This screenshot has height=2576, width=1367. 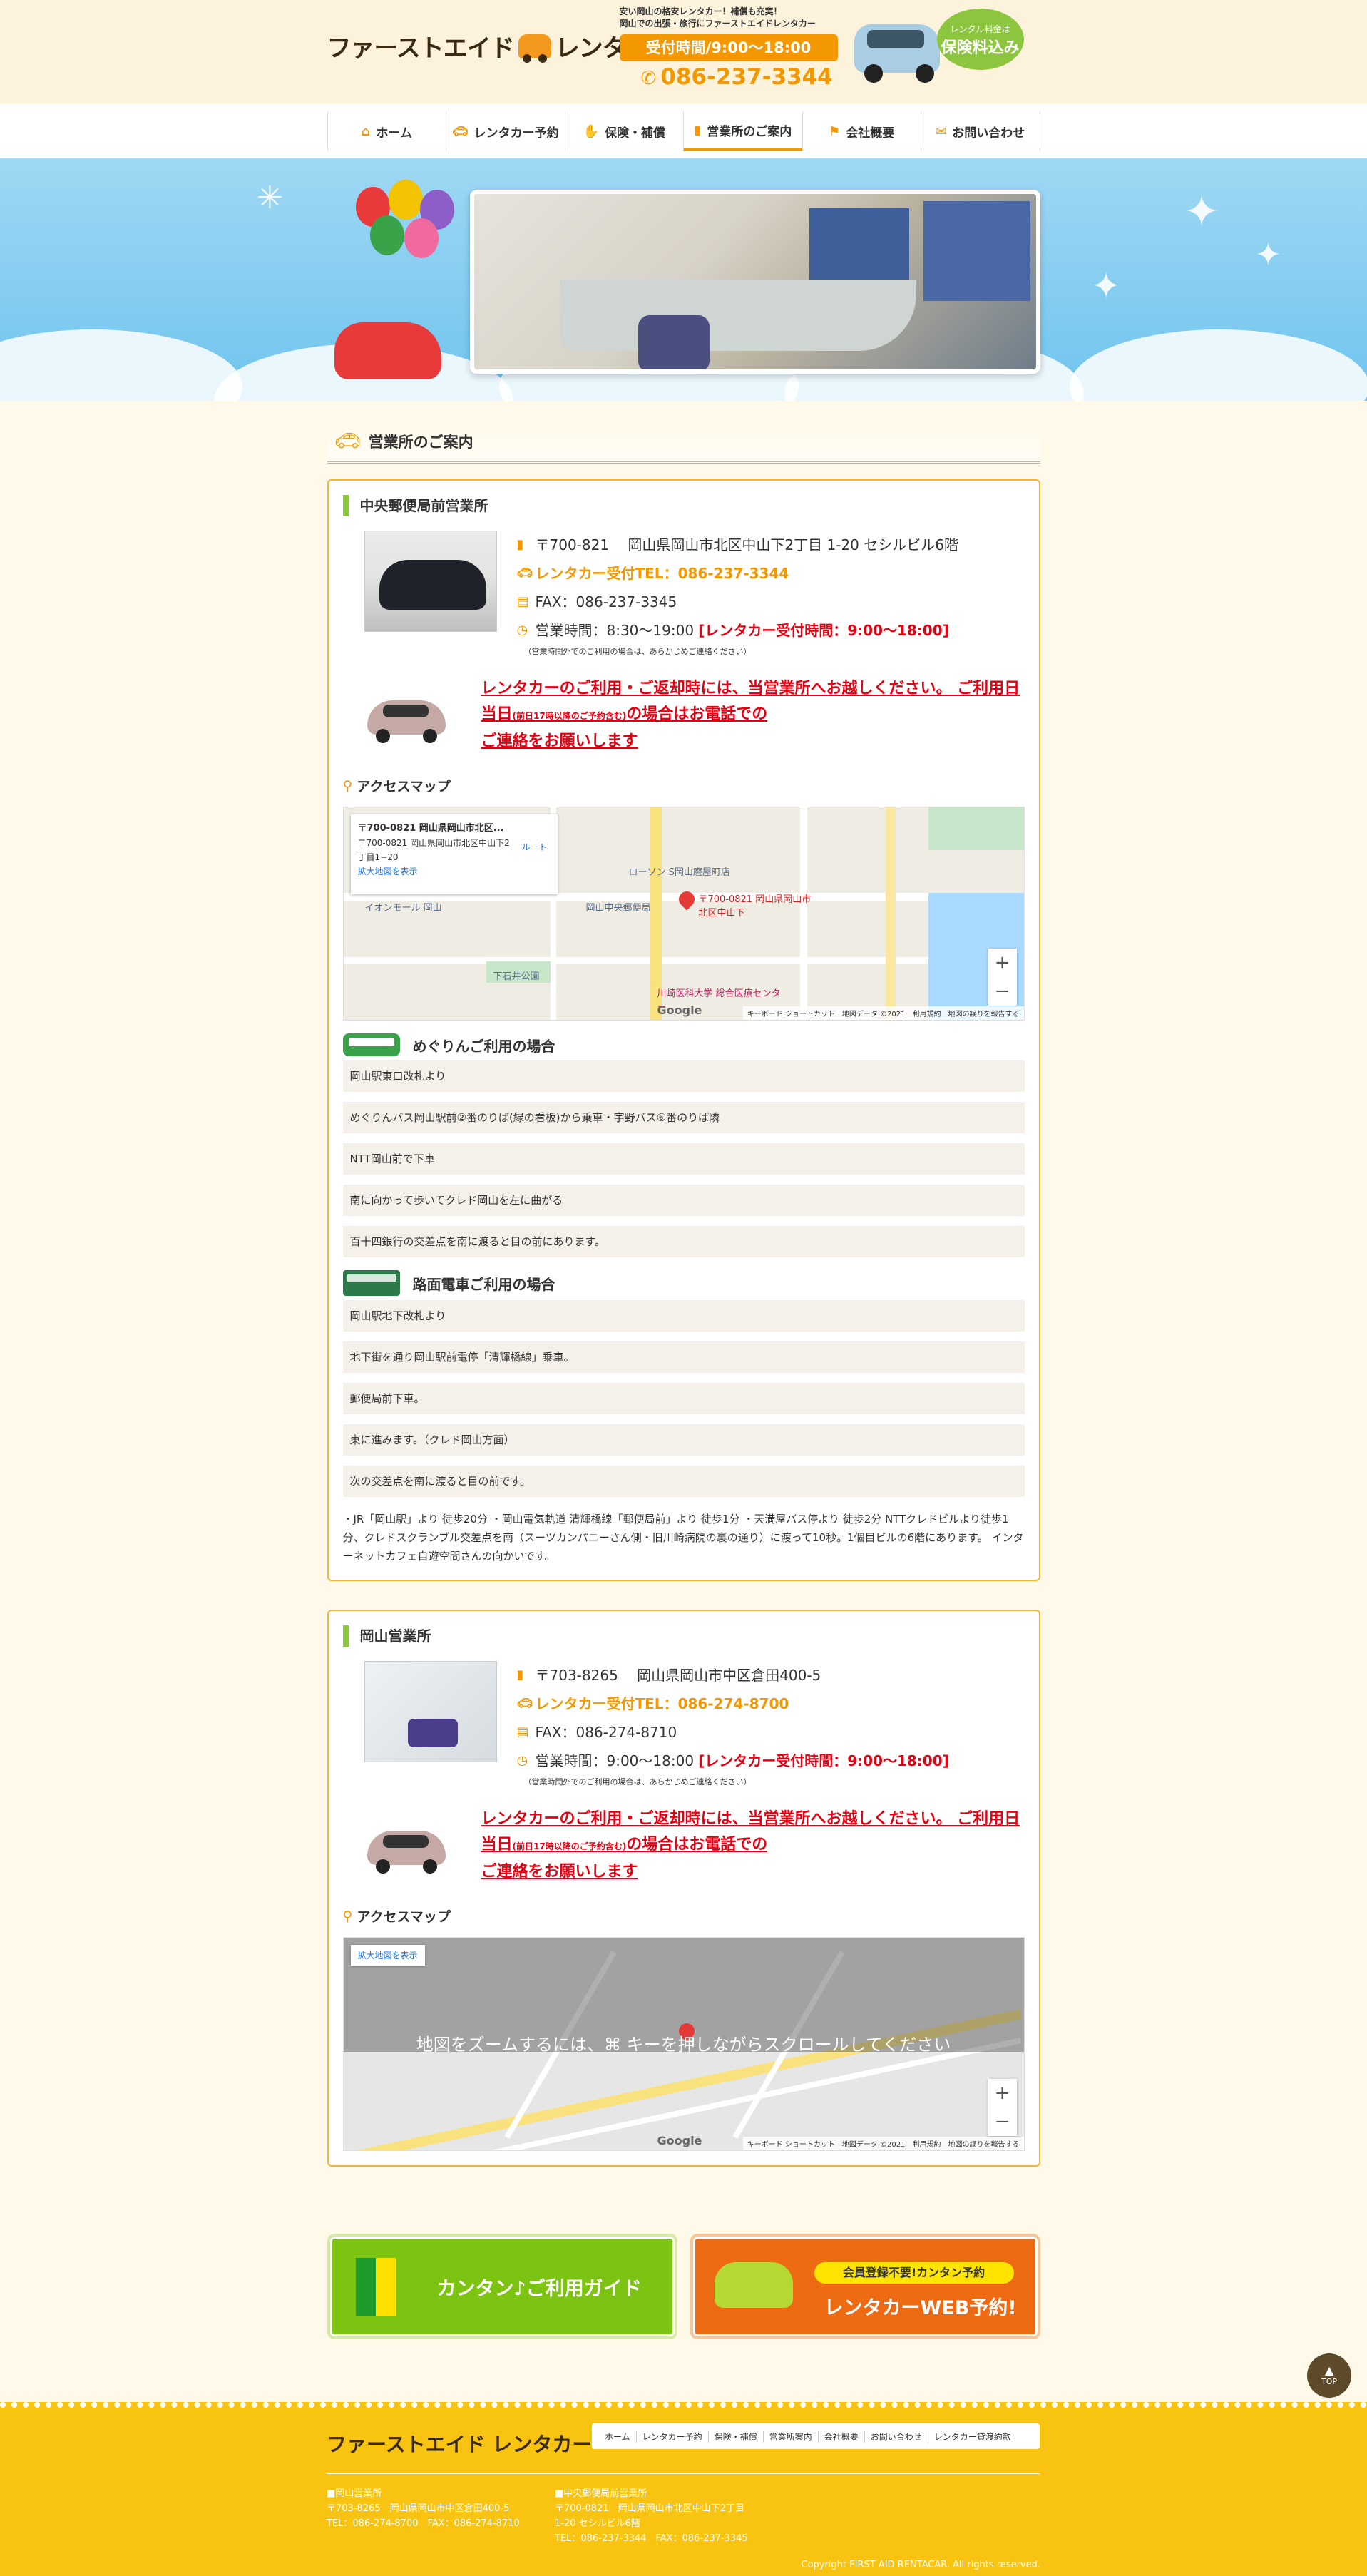 What do you see at coordinates (459, 2443) in the screenshot?
I see `footer-logo: ファーストエイド レンタカー` at bounding box center [459, 2443].